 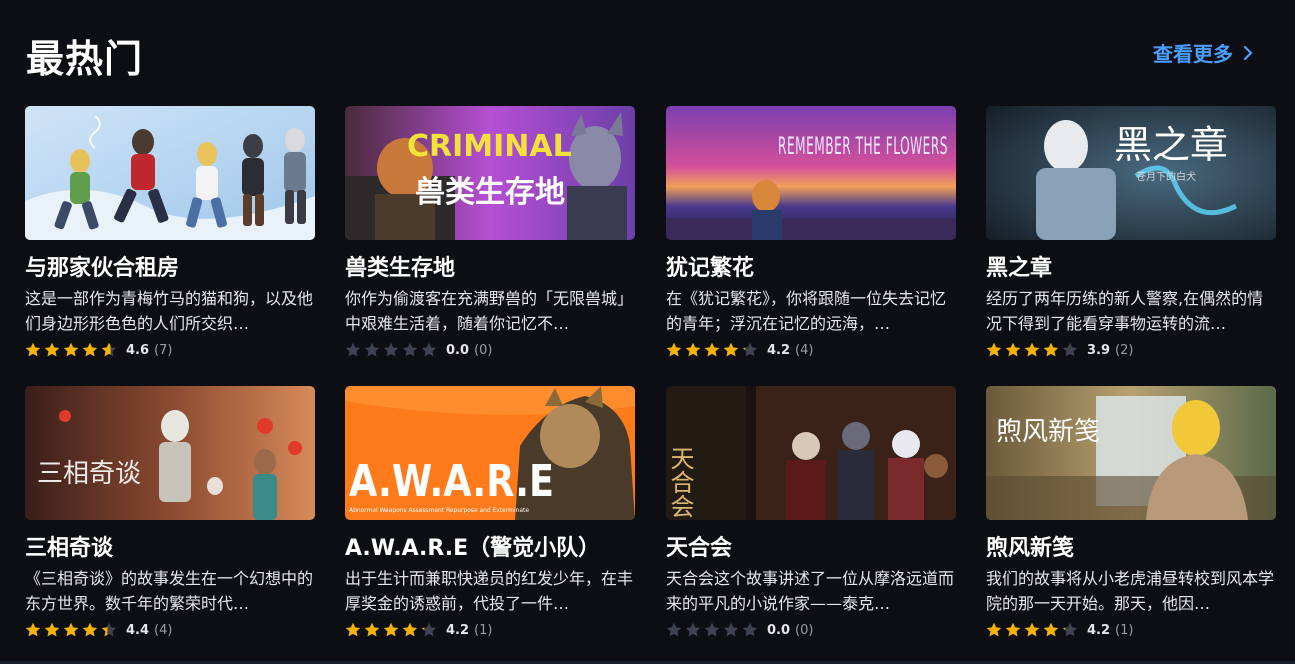 What do you see at coordinates (811, 453) in the screenshot?
I see `game-cover: 天合会` at bounding box center [811, 453].